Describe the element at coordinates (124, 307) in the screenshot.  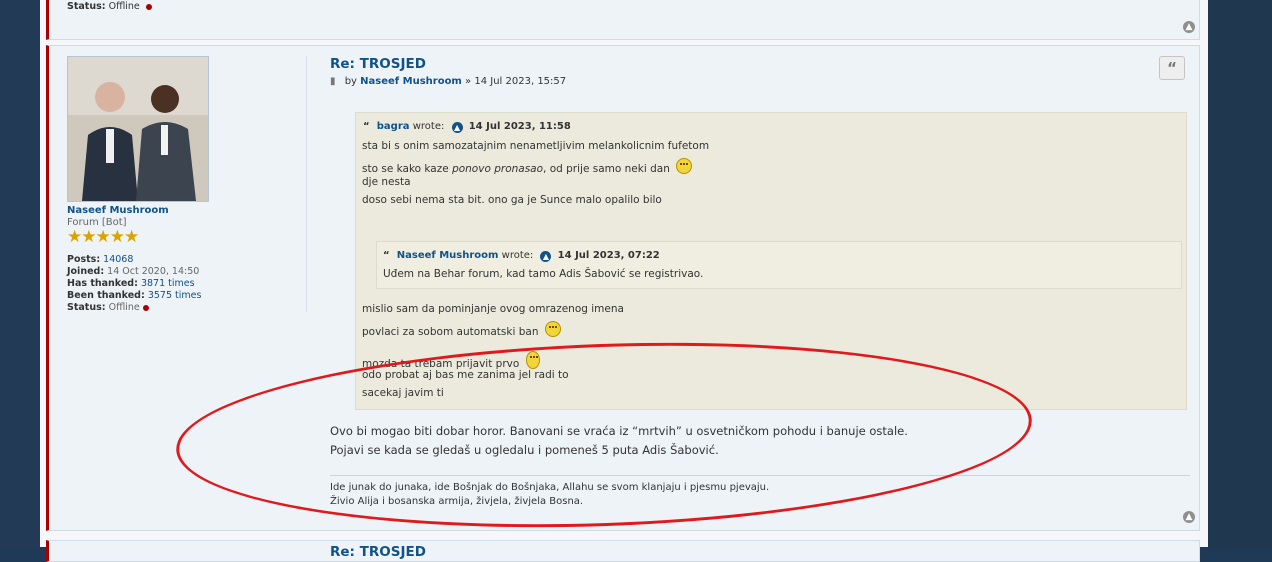
I see `online-status: Offline` at that location.